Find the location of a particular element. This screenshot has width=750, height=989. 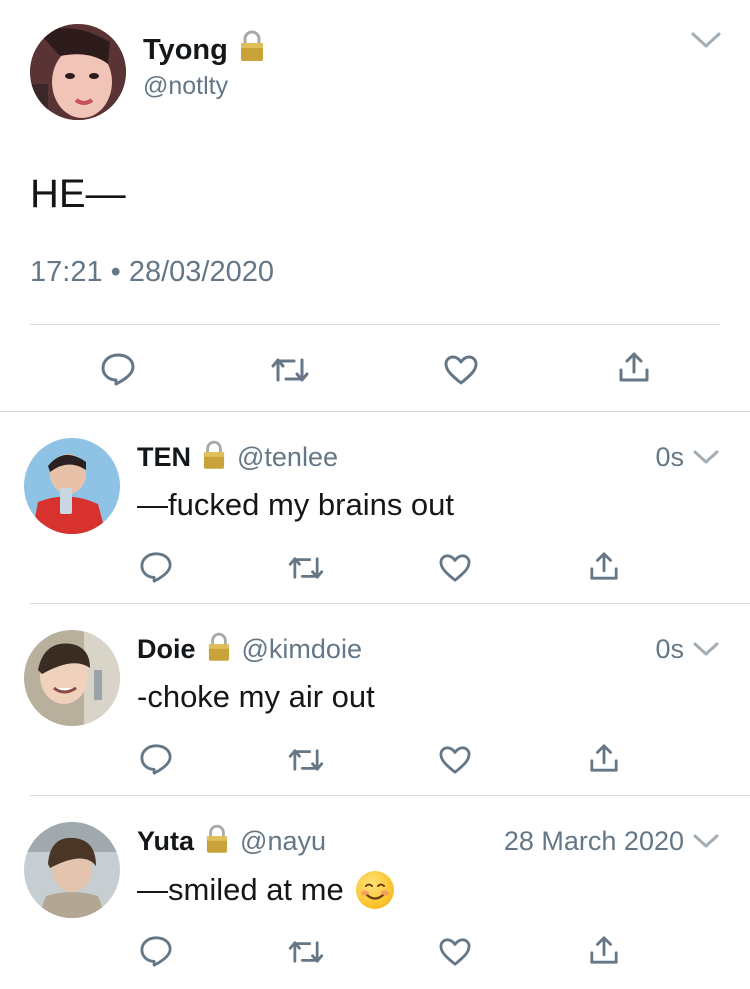

reply-text-content: —fucked my brains out is located at coordinates (296, 504).